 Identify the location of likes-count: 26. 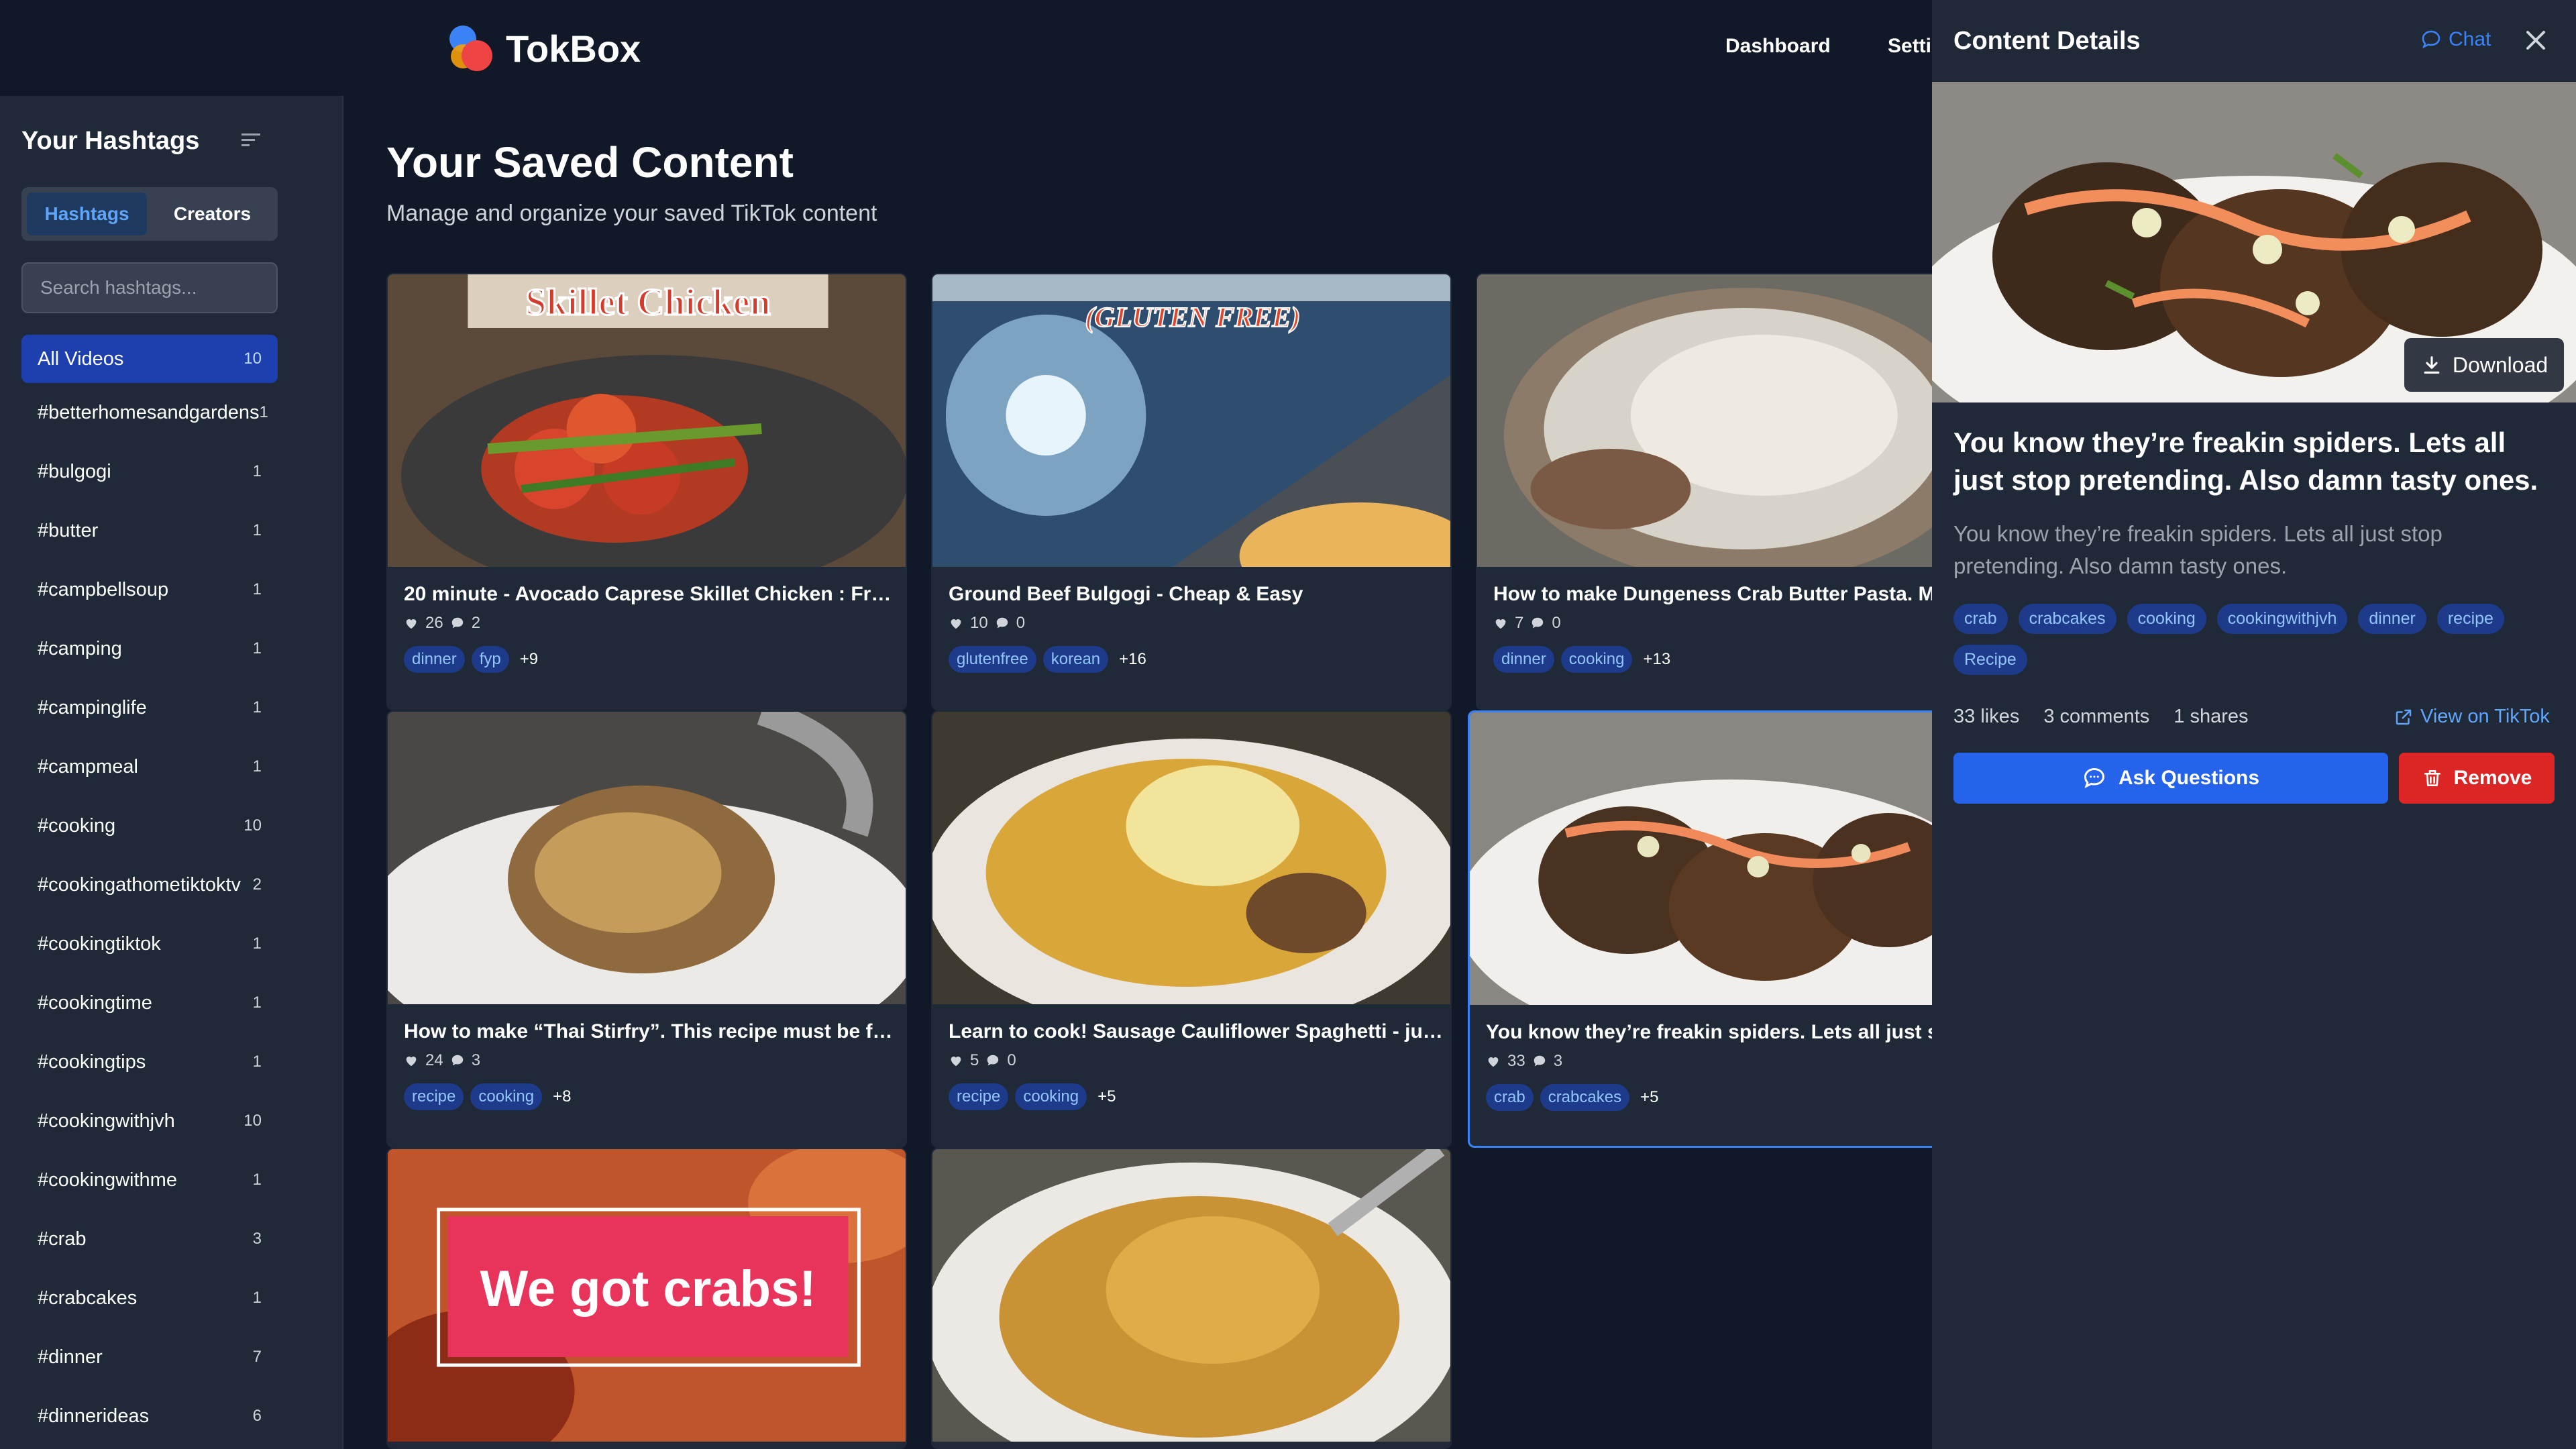
(434, 623).